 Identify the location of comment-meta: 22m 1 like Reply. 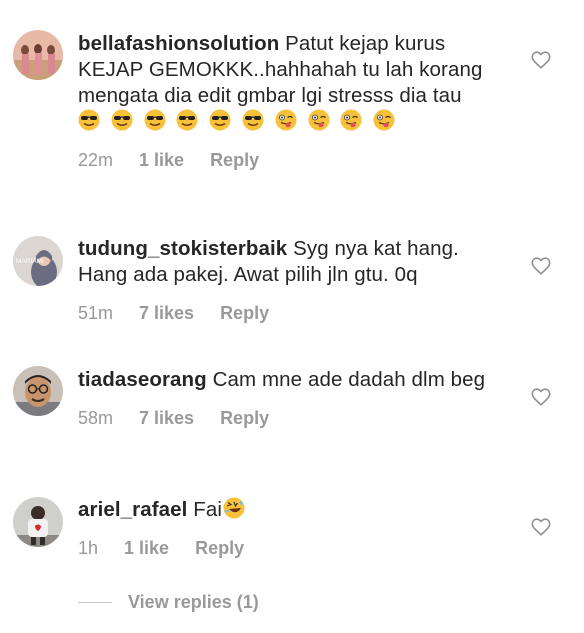
(283, 160).